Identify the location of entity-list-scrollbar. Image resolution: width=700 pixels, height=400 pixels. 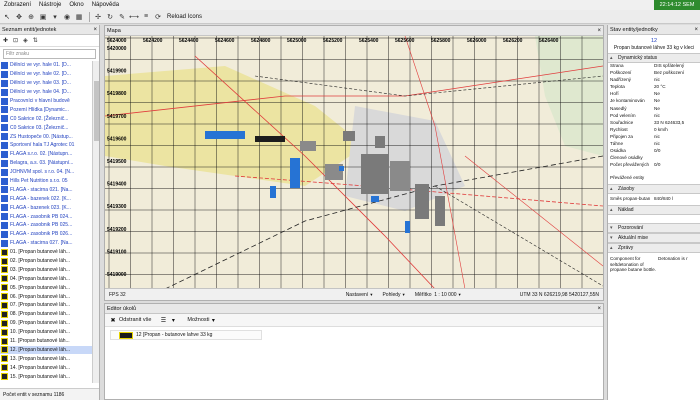
(95, 222).